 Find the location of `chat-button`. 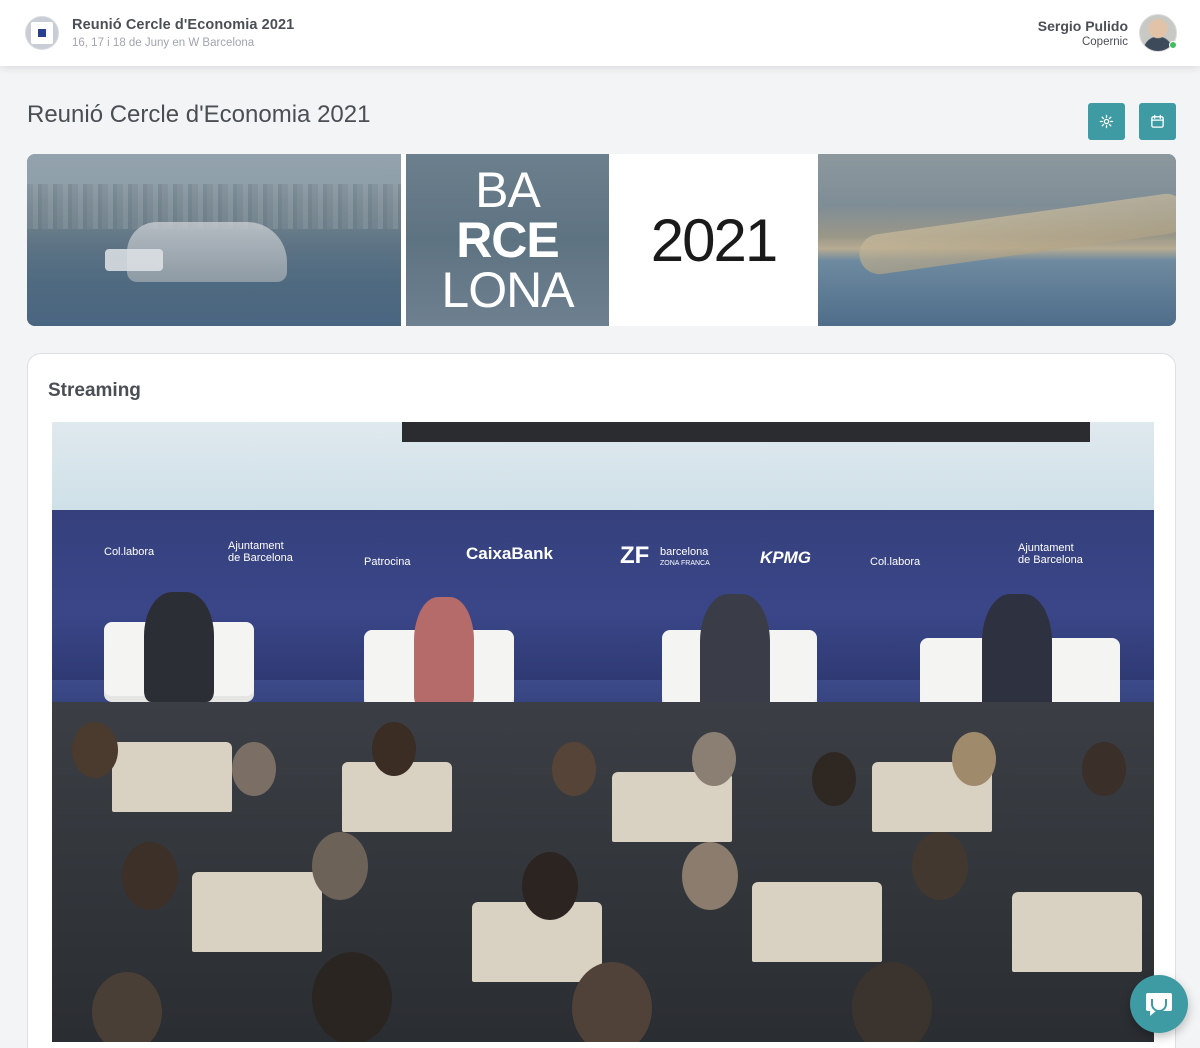

chat-button is located at coordinates (1159, 1004).